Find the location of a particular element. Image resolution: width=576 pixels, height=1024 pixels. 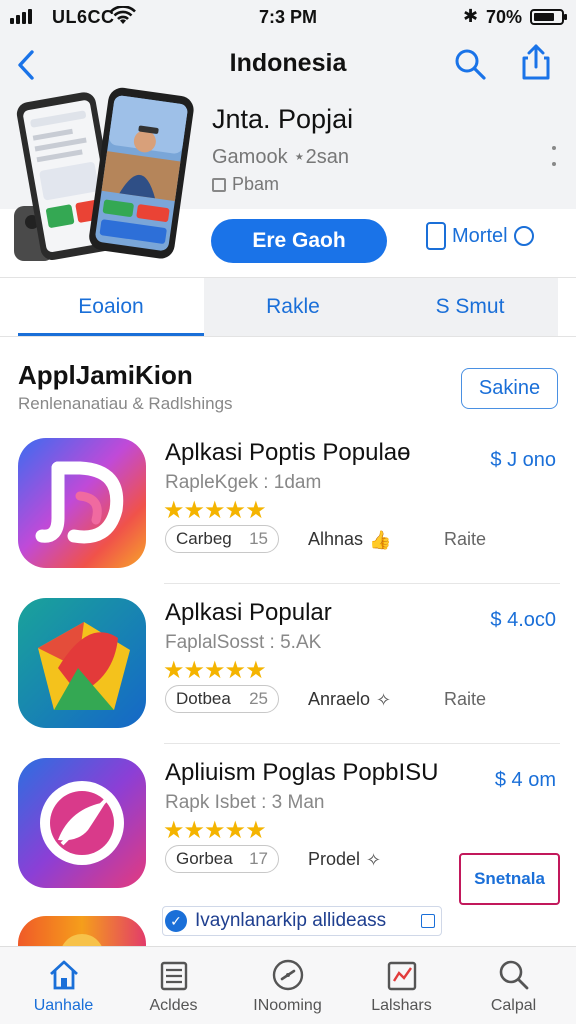

verified-icon: ✓ is located at coordinates (176, 921).